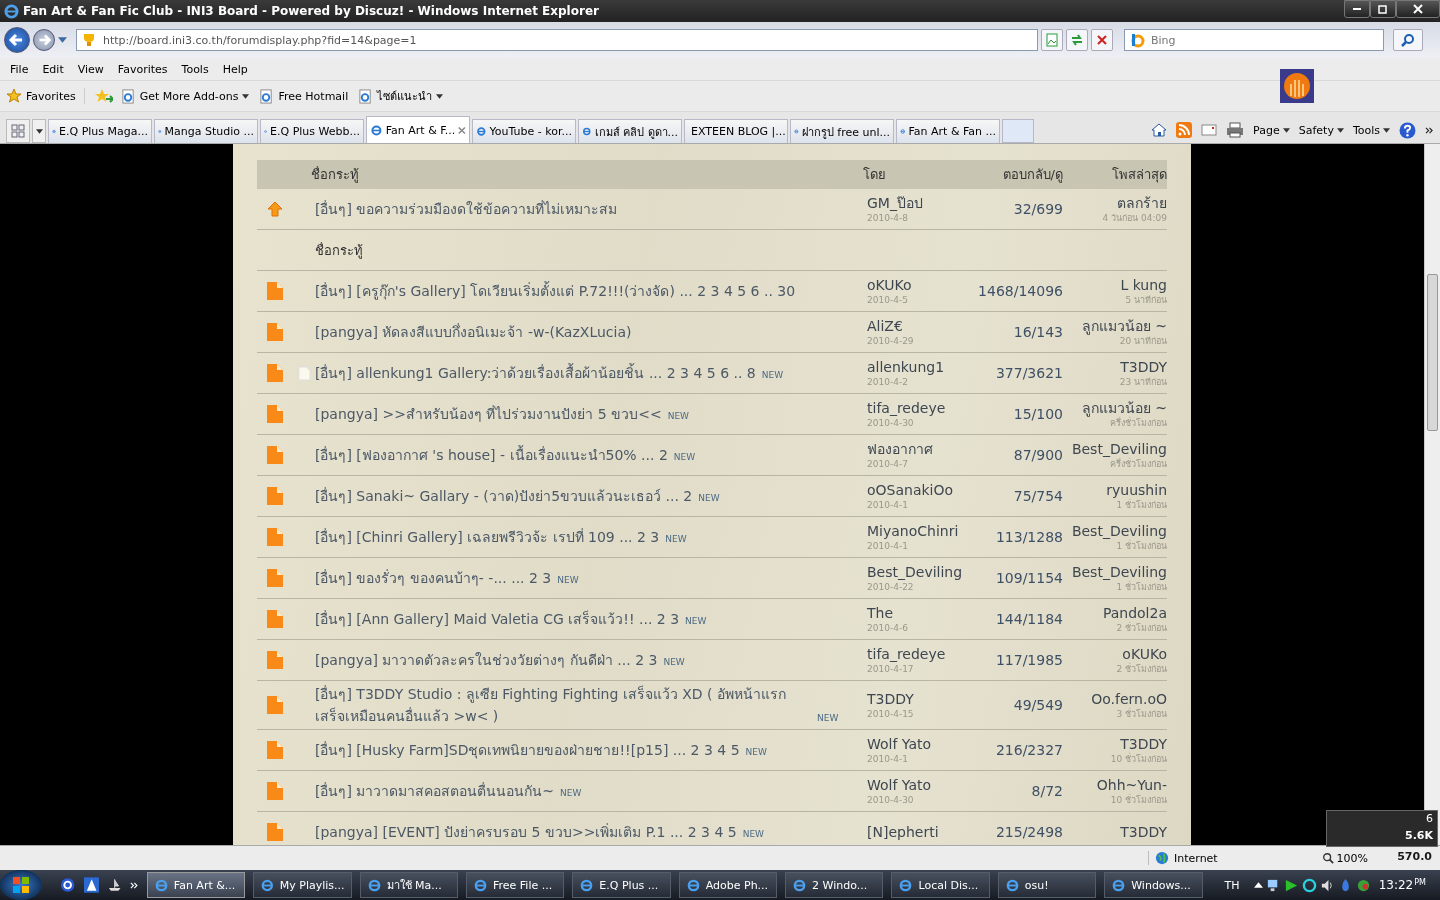 This screenshot has height=900, width=1440. I want to click on language-indicator: TH, so click(1232, 885).